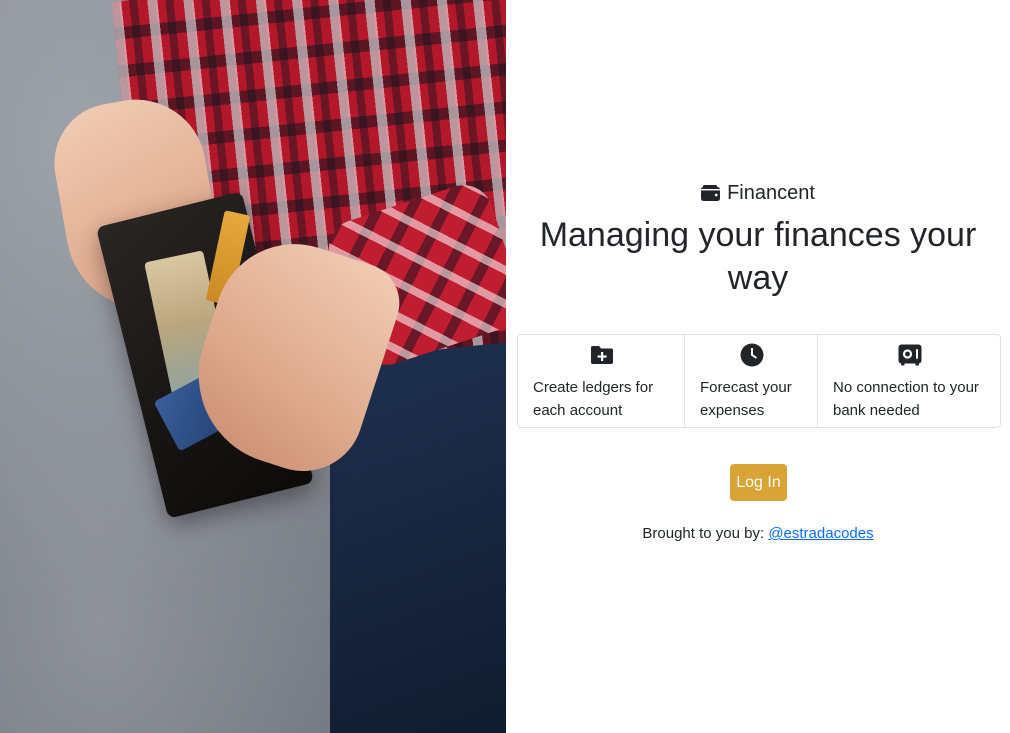 Image resolution: width=1010 pixels, height=733 pixels. Describe the element at coordinates (820, 533) in the screenshot. I see `author-link: @estradacodes` at that location.